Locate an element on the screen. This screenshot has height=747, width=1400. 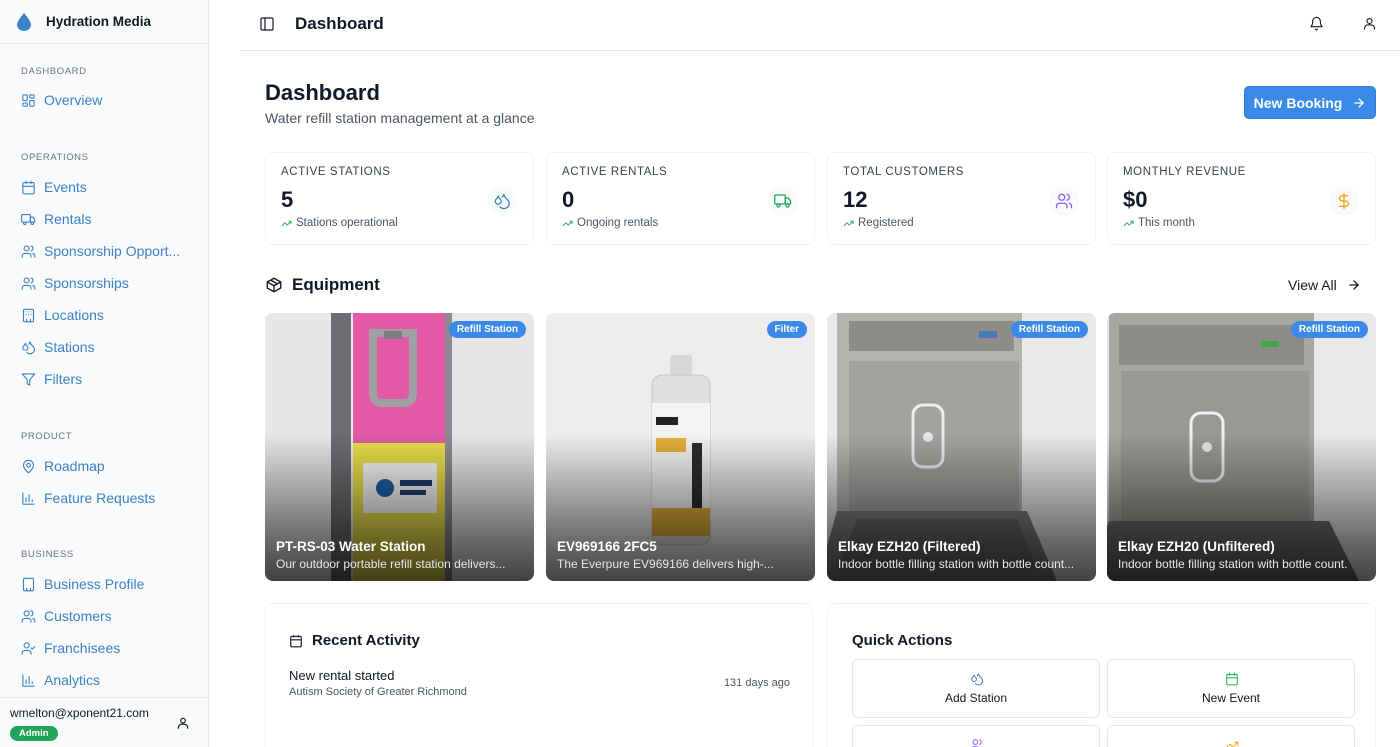
sidebar-item-label: Customers is located at coordinates (78, 616).